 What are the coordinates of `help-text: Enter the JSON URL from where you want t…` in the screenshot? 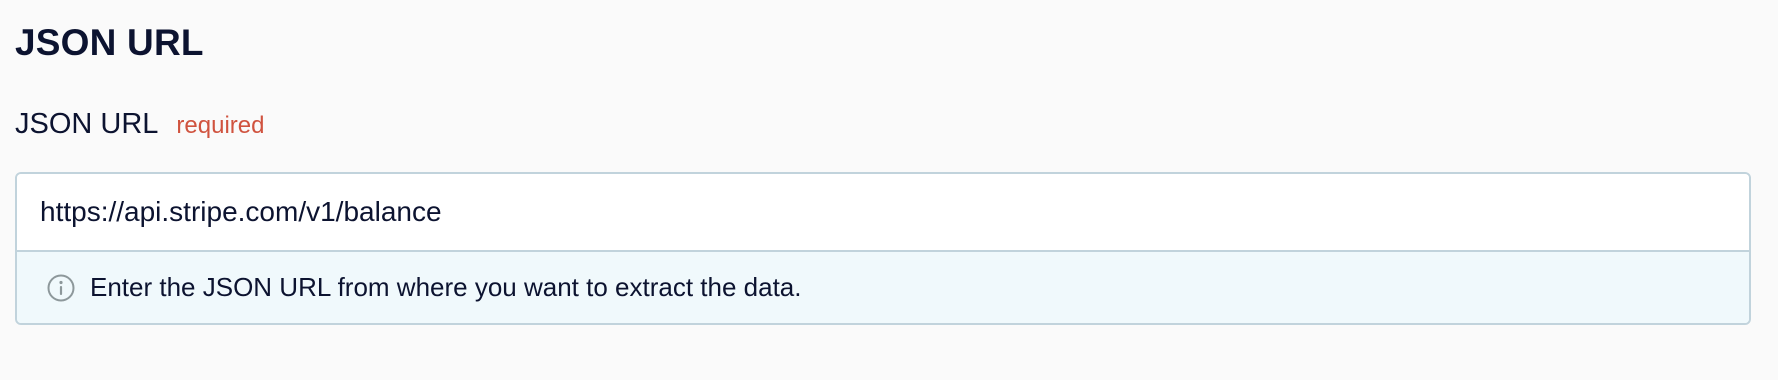 It's located at (446, 287).